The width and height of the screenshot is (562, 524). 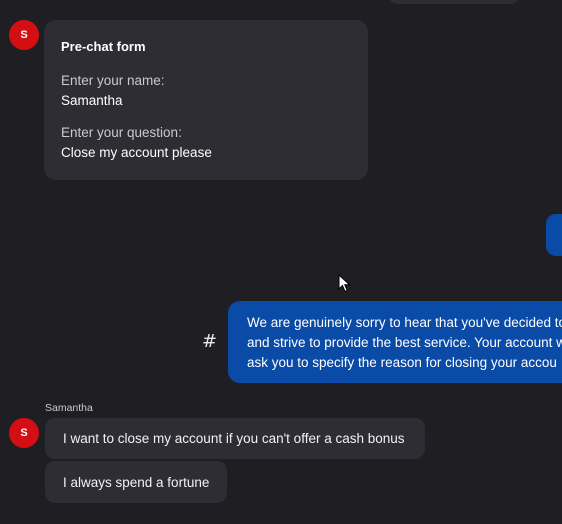 I want to click on prechat-form-title: Pre-chat form, so click(x=103, y=46).